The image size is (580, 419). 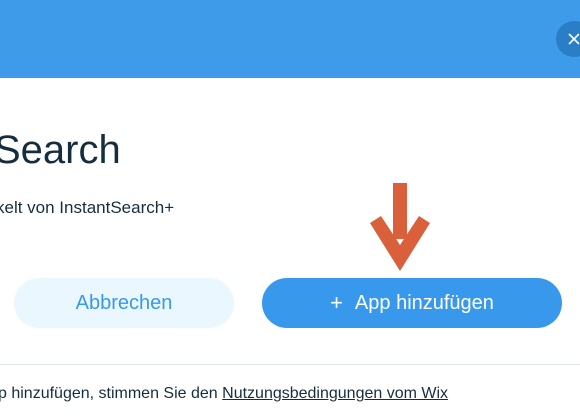 What do you see at coordinates (574, 39) in the screenshot?
I see `close-icon` at bounding box center [574, 39].